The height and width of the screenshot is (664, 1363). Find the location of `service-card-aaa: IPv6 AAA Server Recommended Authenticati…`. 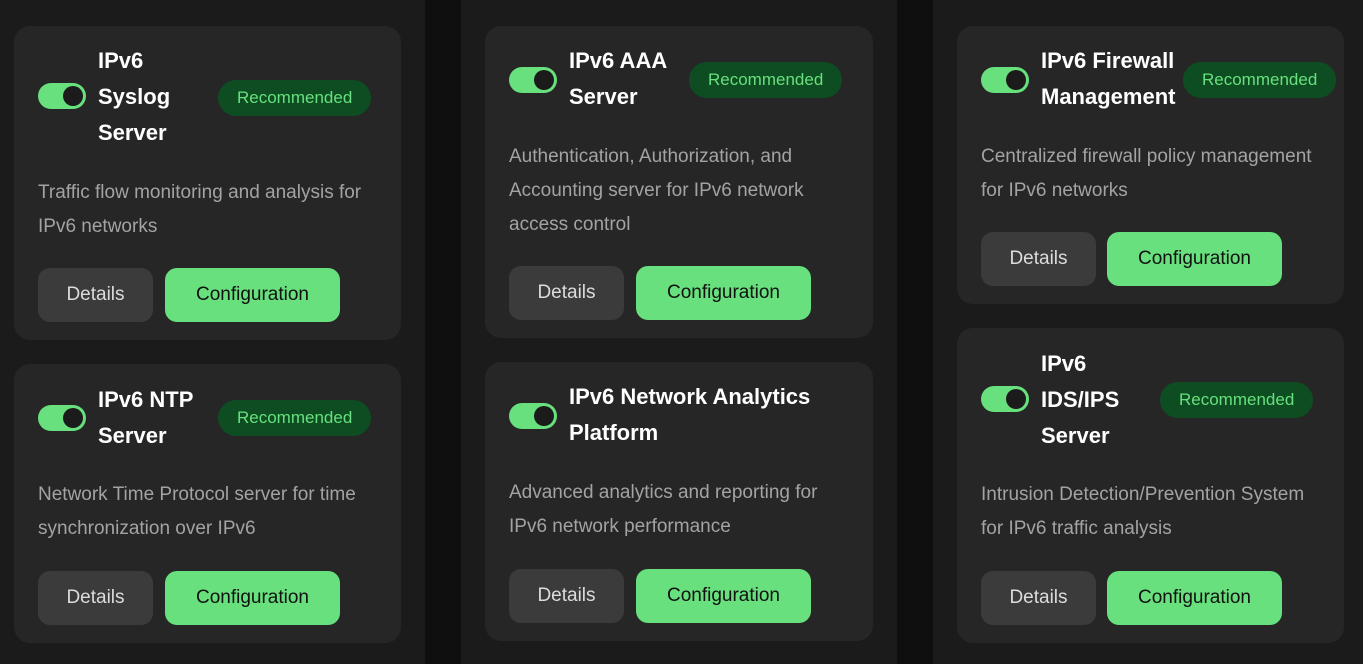

service-card-aaa: IPv6 AAA Server Recommended Authenticati… is located at coordinates (679, 182).